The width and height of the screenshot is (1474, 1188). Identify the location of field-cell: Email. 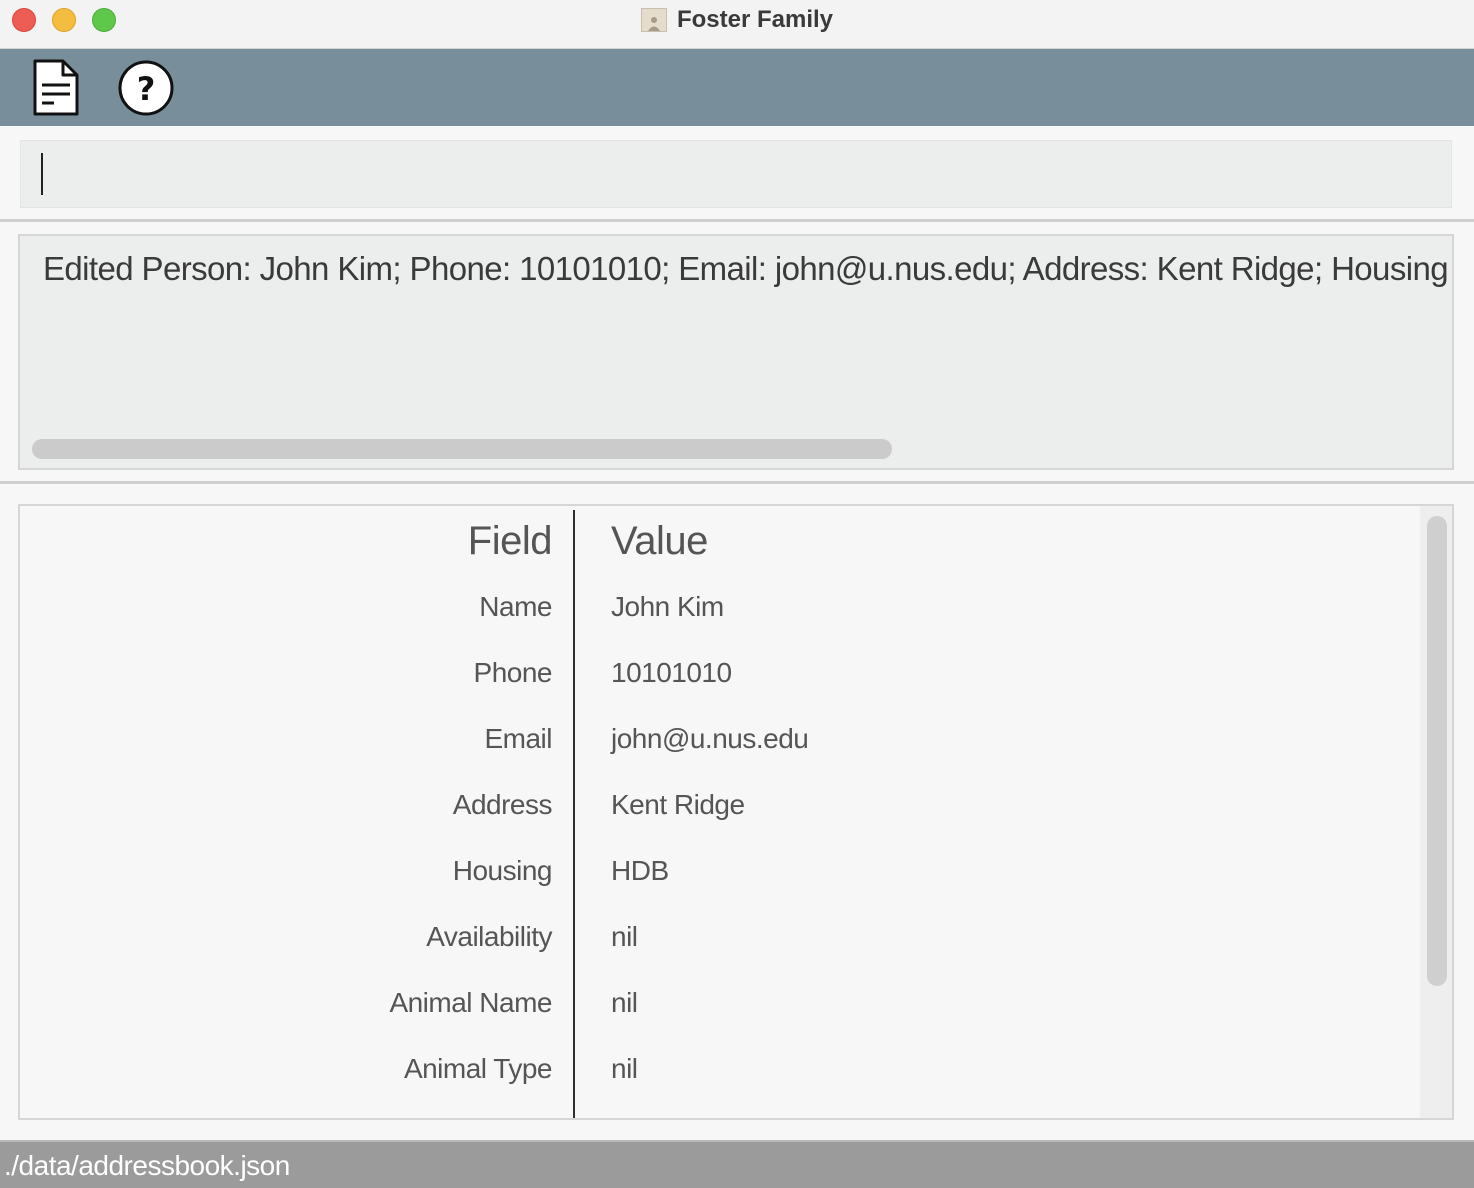
(518, 738).